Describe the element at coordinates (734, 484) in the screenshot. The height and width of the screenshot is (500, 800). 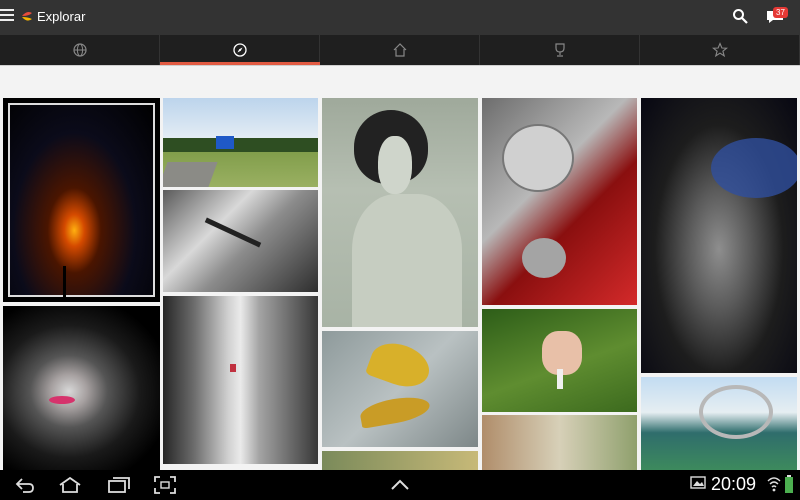
I see `clock: 20:09` at that location.